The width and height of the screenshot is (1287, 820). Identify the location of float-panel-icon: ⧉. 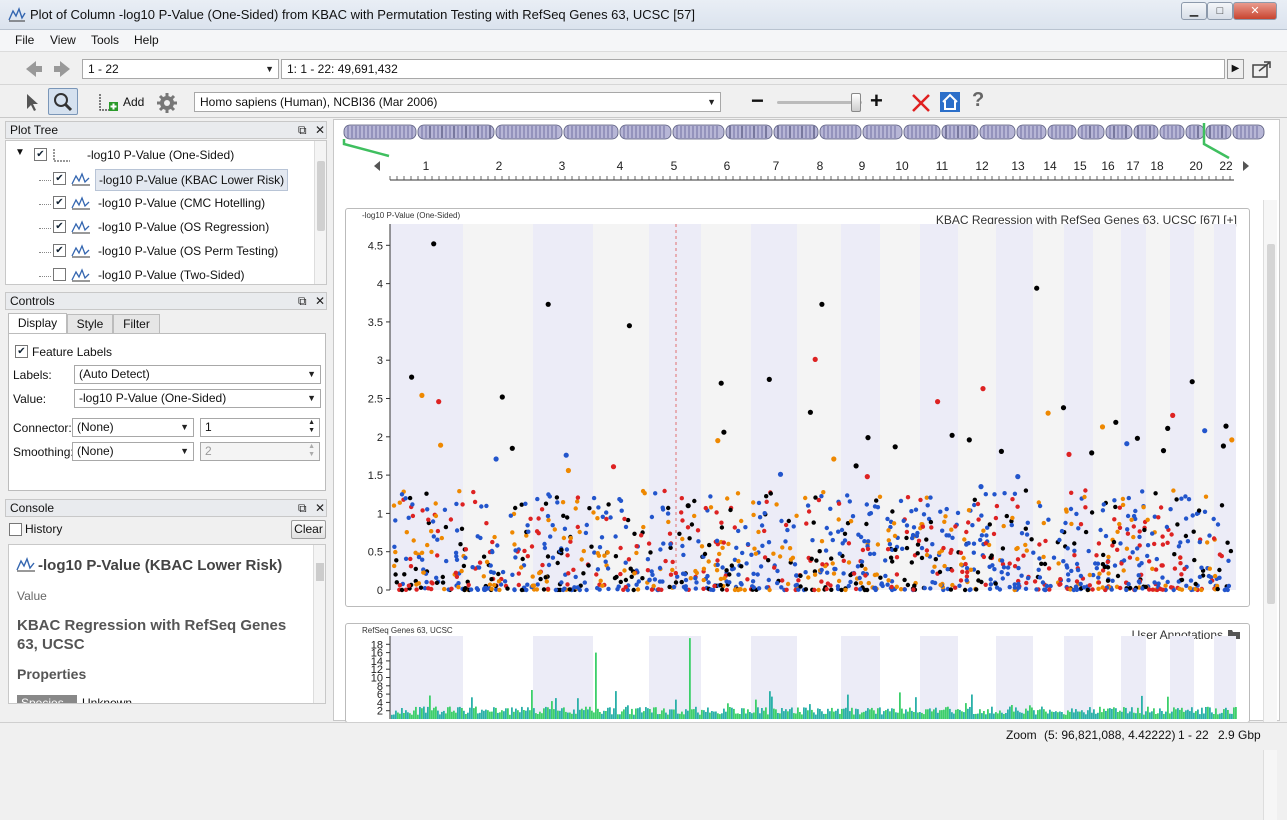
(302, 130).